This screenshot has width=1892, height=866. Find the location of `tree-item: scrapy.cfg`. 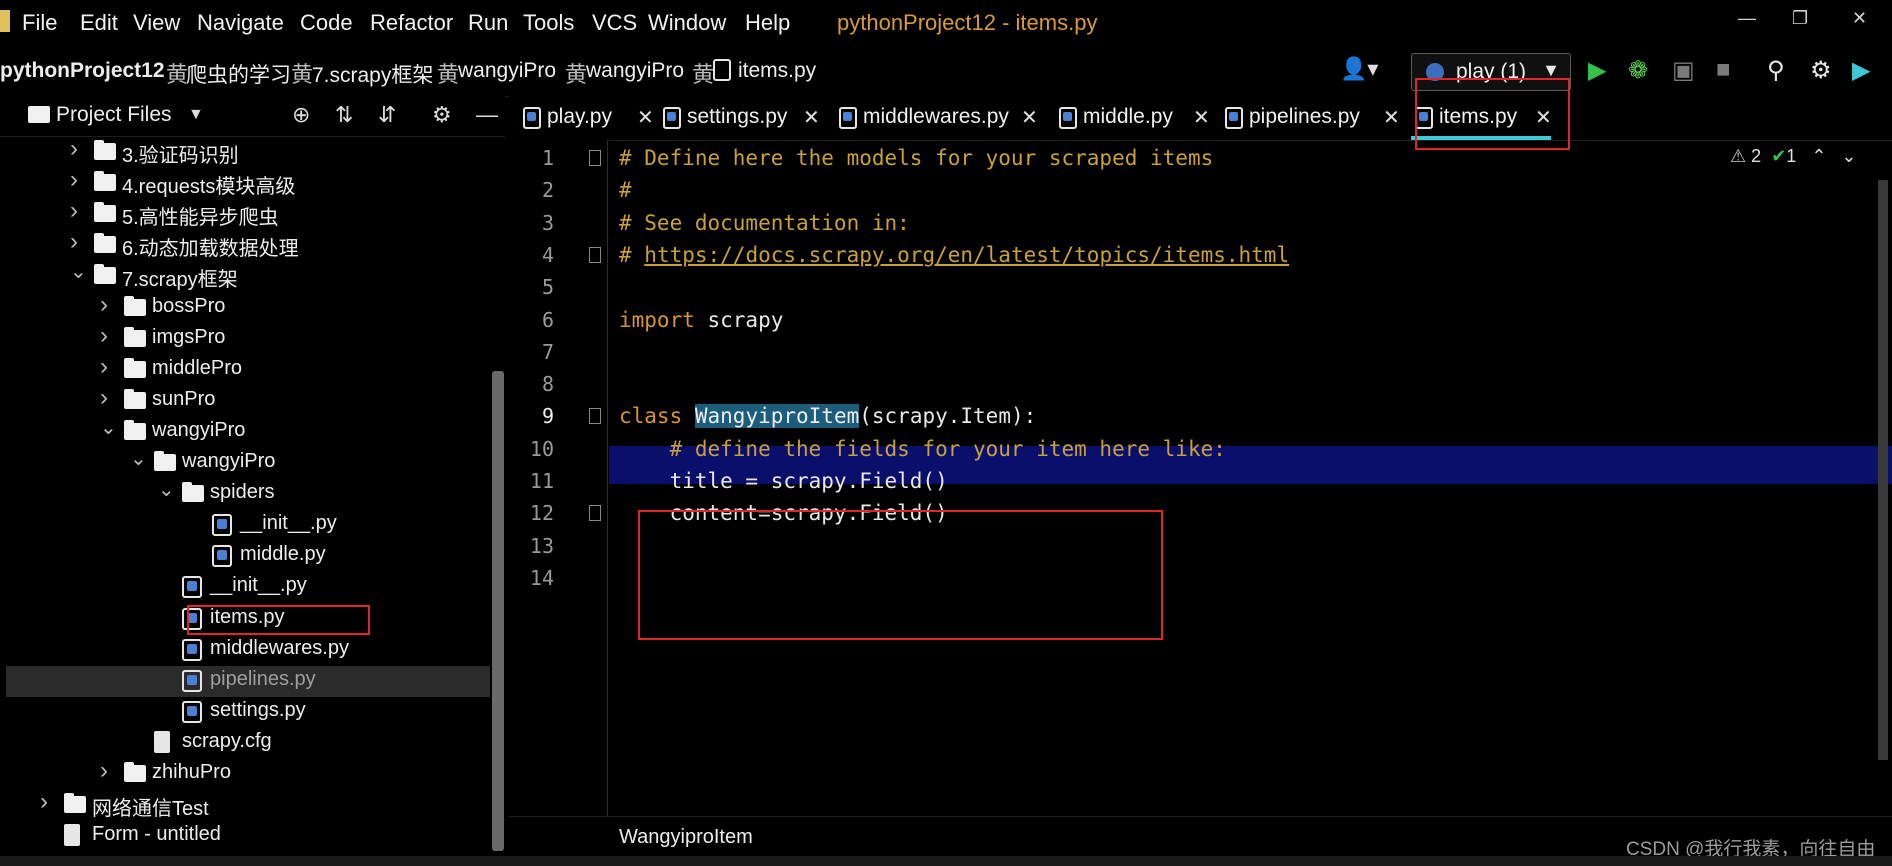

tree-item: scrapy.cfg is located at coordinates (248, 743).